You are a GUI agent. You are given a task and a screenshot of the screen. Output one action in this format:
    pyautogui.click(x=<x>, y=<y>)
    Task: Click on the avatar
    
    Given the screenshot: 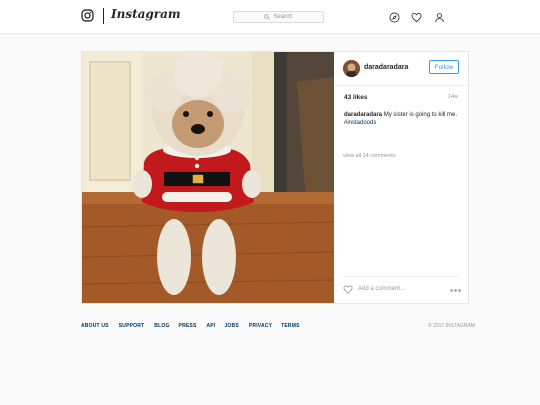 What is the action you would take?
    pyautogui.click(x=351, y=68)
    